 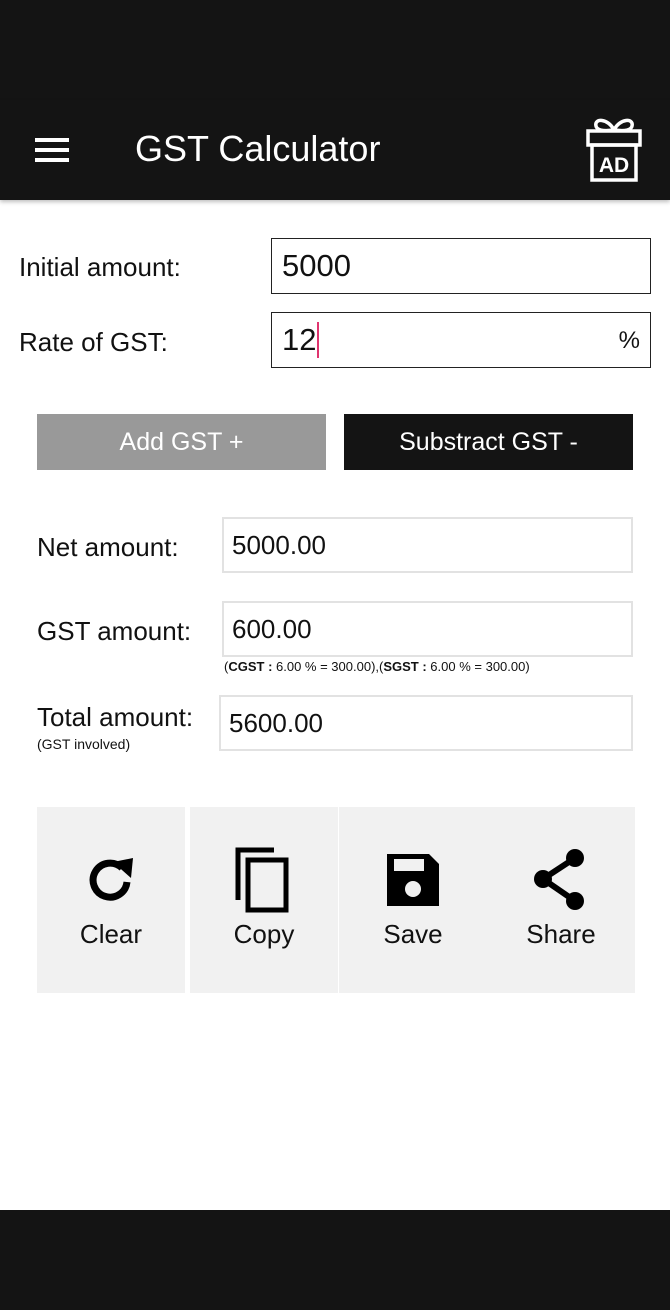 What do you see at coordinates (427, 629) in the screenshot?
I see `gst-amount-field: 600.00` at bounding box center [427, 629].